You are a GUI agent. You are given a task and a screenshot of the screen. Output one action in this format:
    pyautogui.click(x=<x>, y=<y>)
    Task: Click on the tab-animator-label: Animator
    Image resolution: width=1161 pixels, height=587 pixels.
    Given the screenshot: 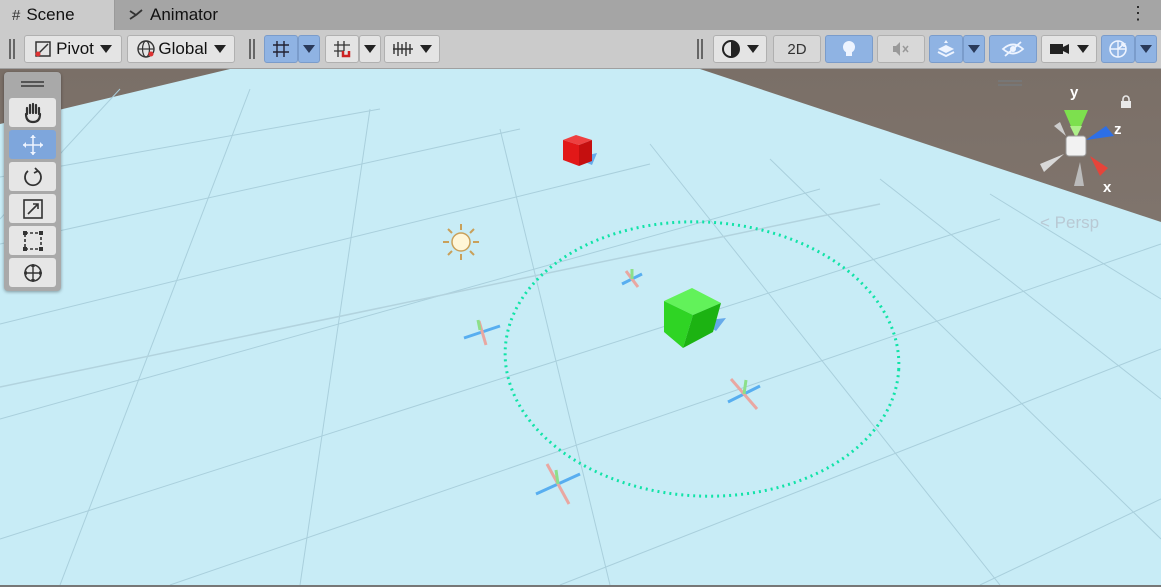 What is the action you would take?
    pyautogui.click(x=184, y=14)
    